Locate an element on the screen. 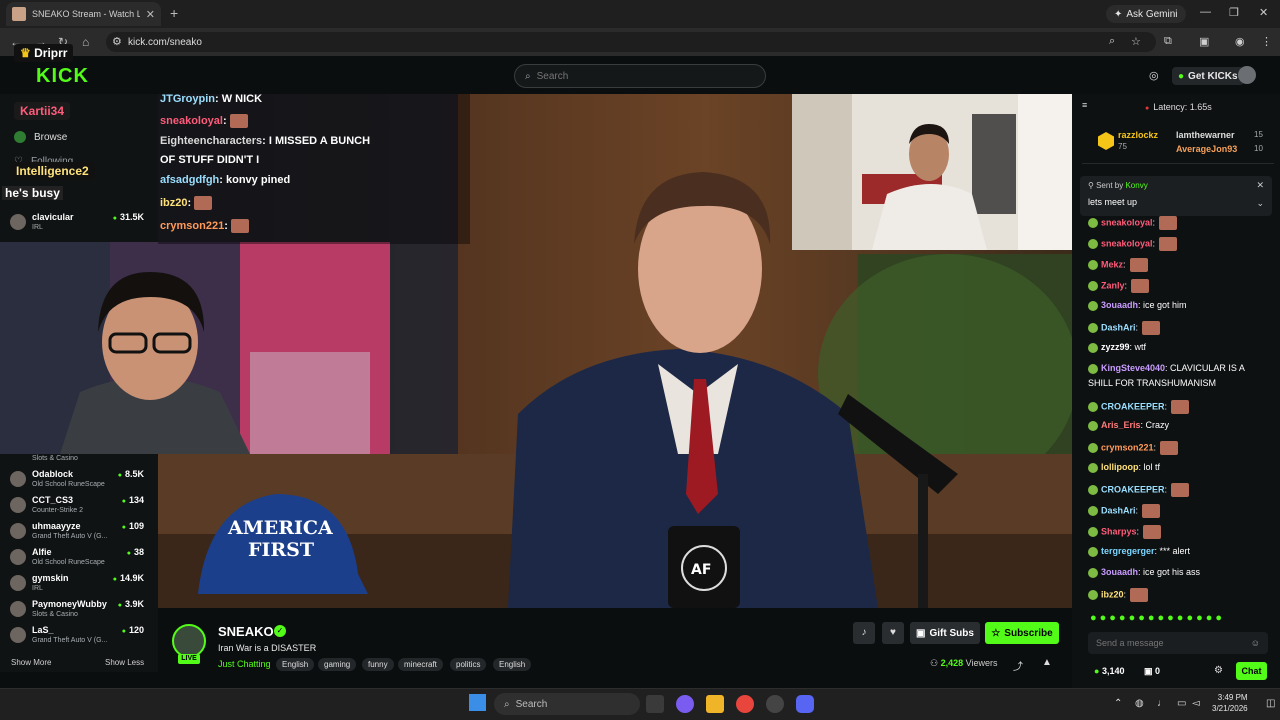  browser-tab: SNEAKO Stream - Watch L ✕ is located at coordinates (83, 14).